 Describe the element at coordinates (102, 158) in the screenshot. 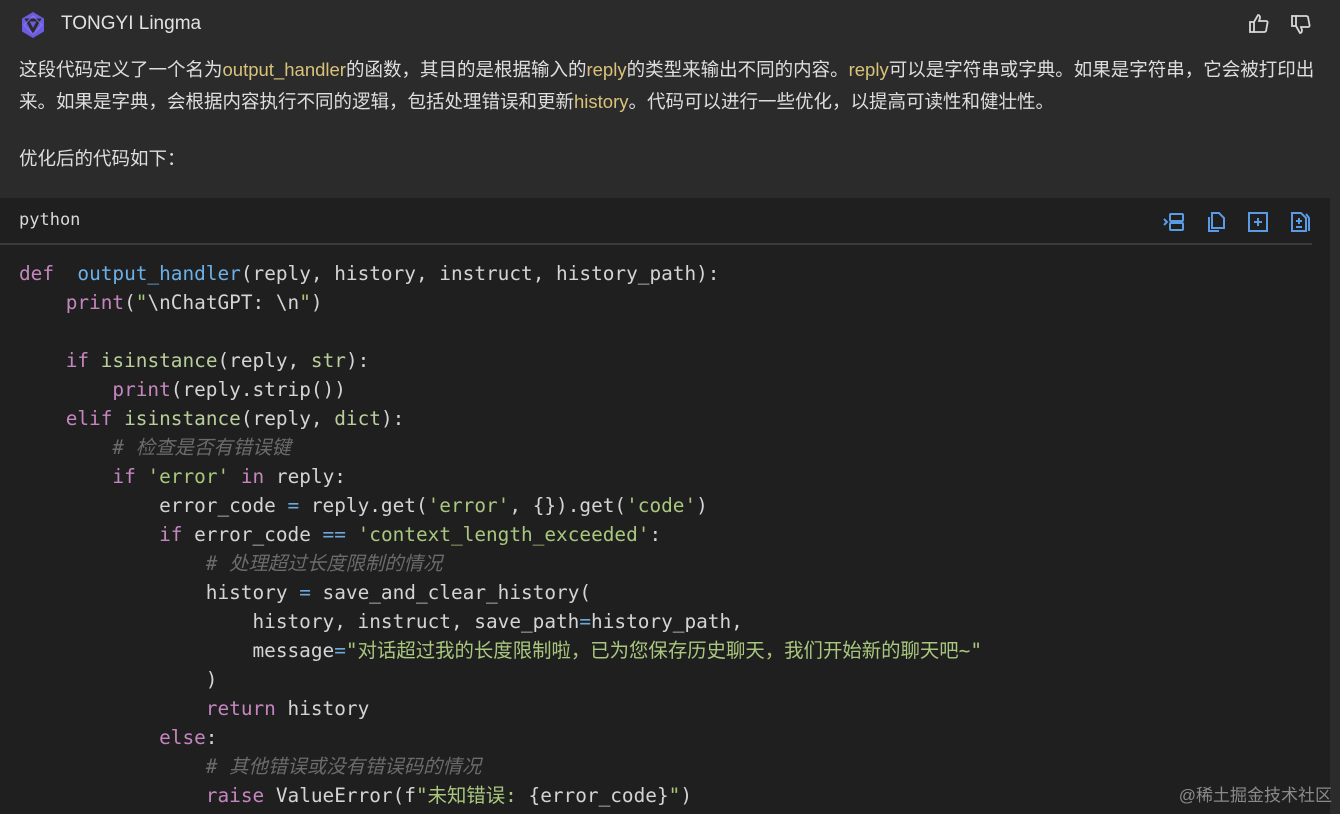

I see `response-intro: 优化后的代码如下：` at that location.